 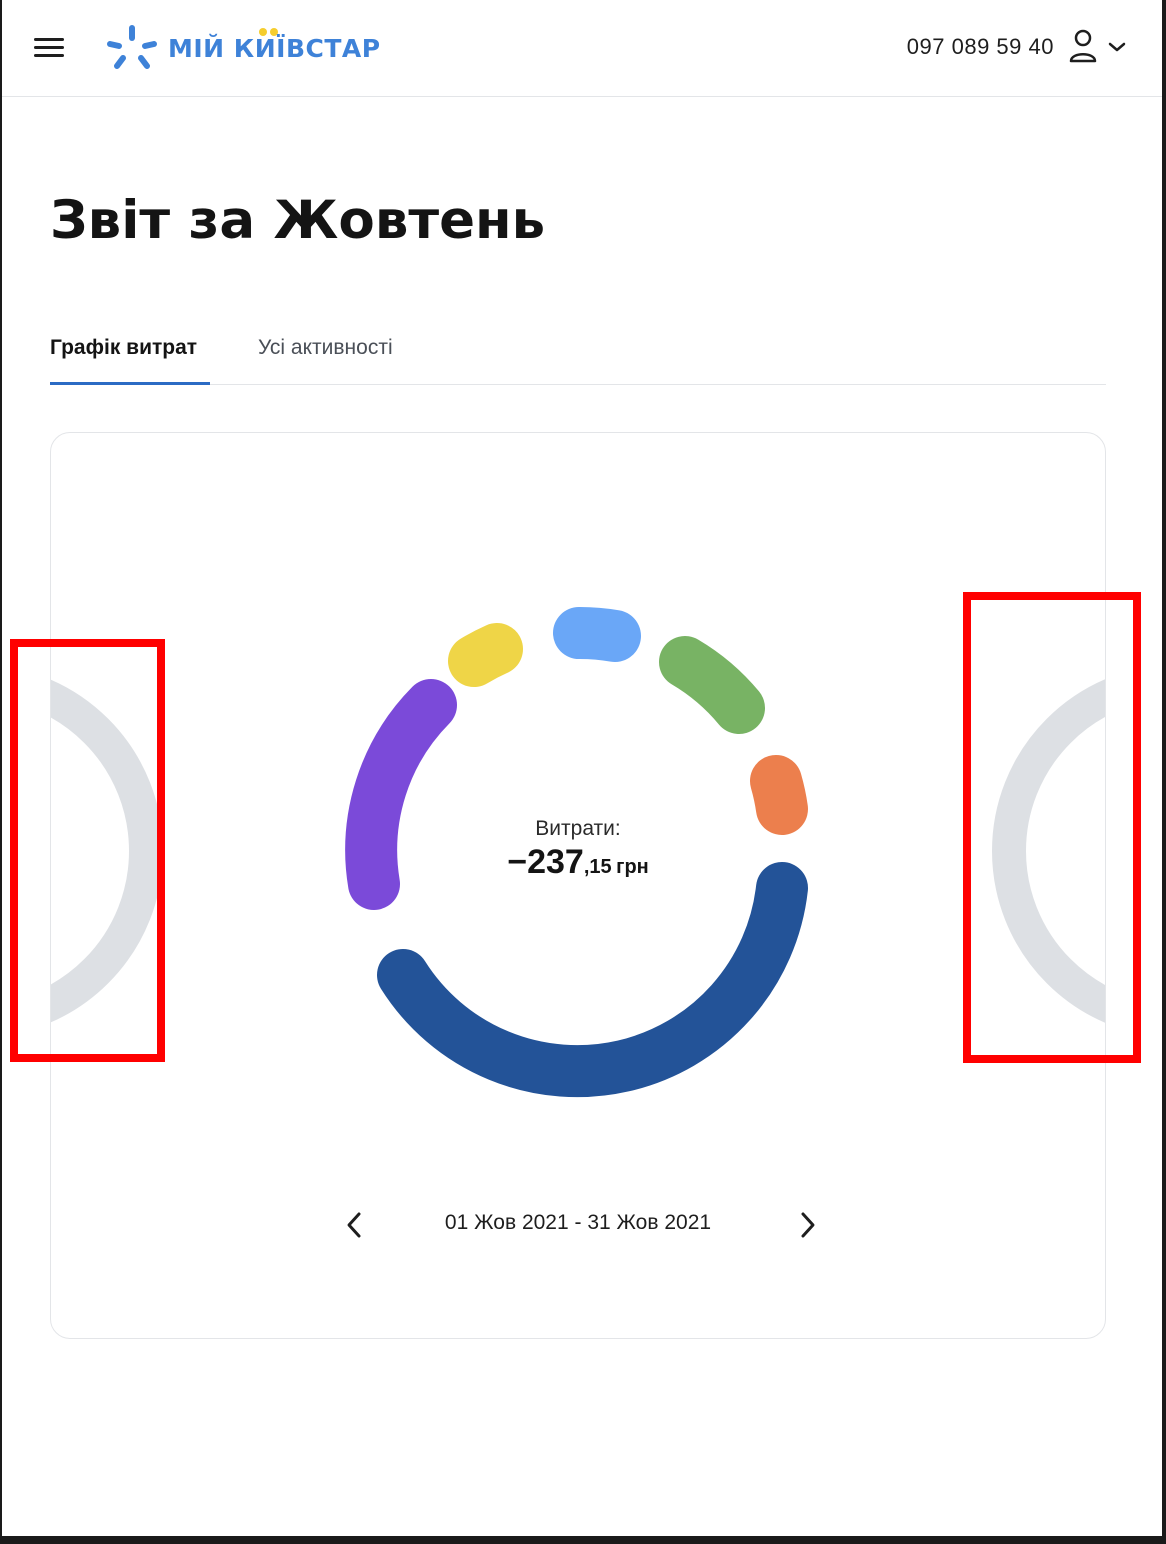 I want to click on tab-all-activities: Усі активності, so click(x=325, y=348).